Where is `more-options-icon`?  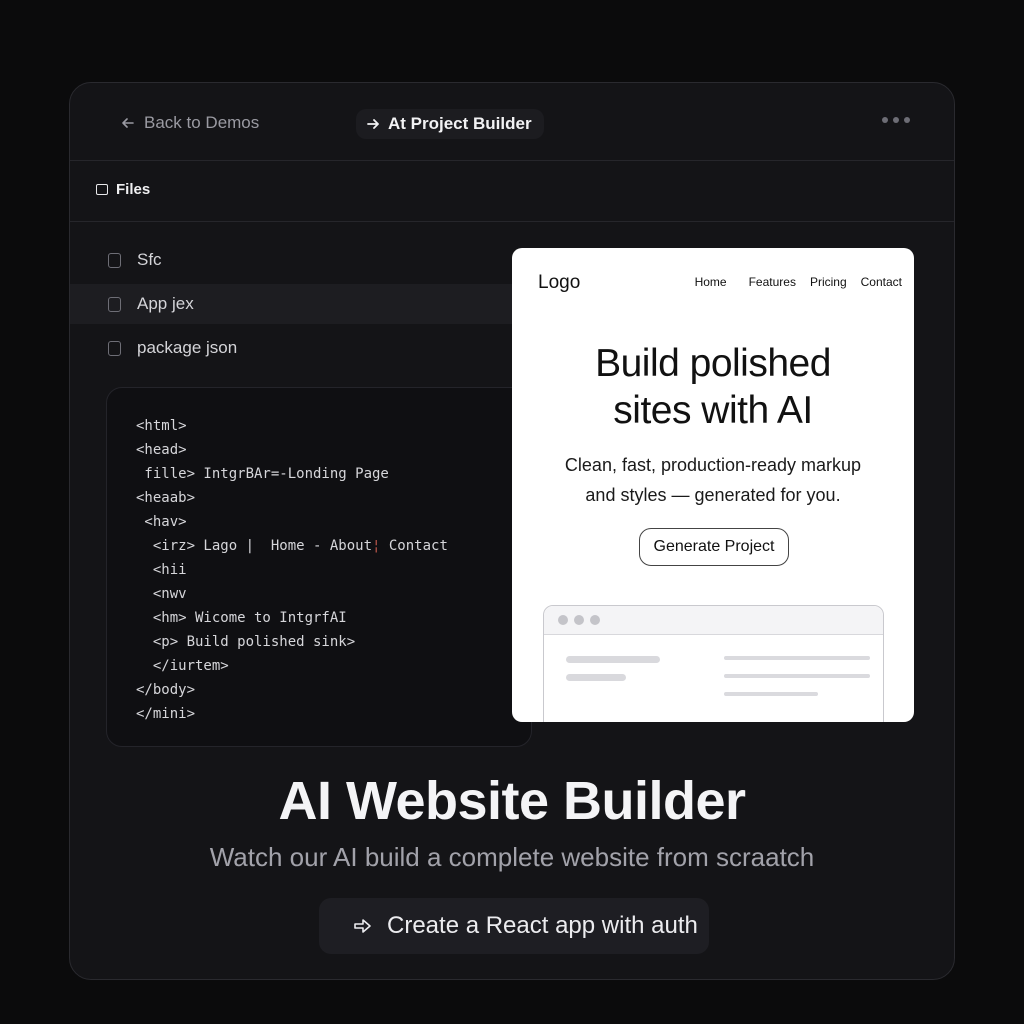 more-options-icon is located at coordinates (896, 120).